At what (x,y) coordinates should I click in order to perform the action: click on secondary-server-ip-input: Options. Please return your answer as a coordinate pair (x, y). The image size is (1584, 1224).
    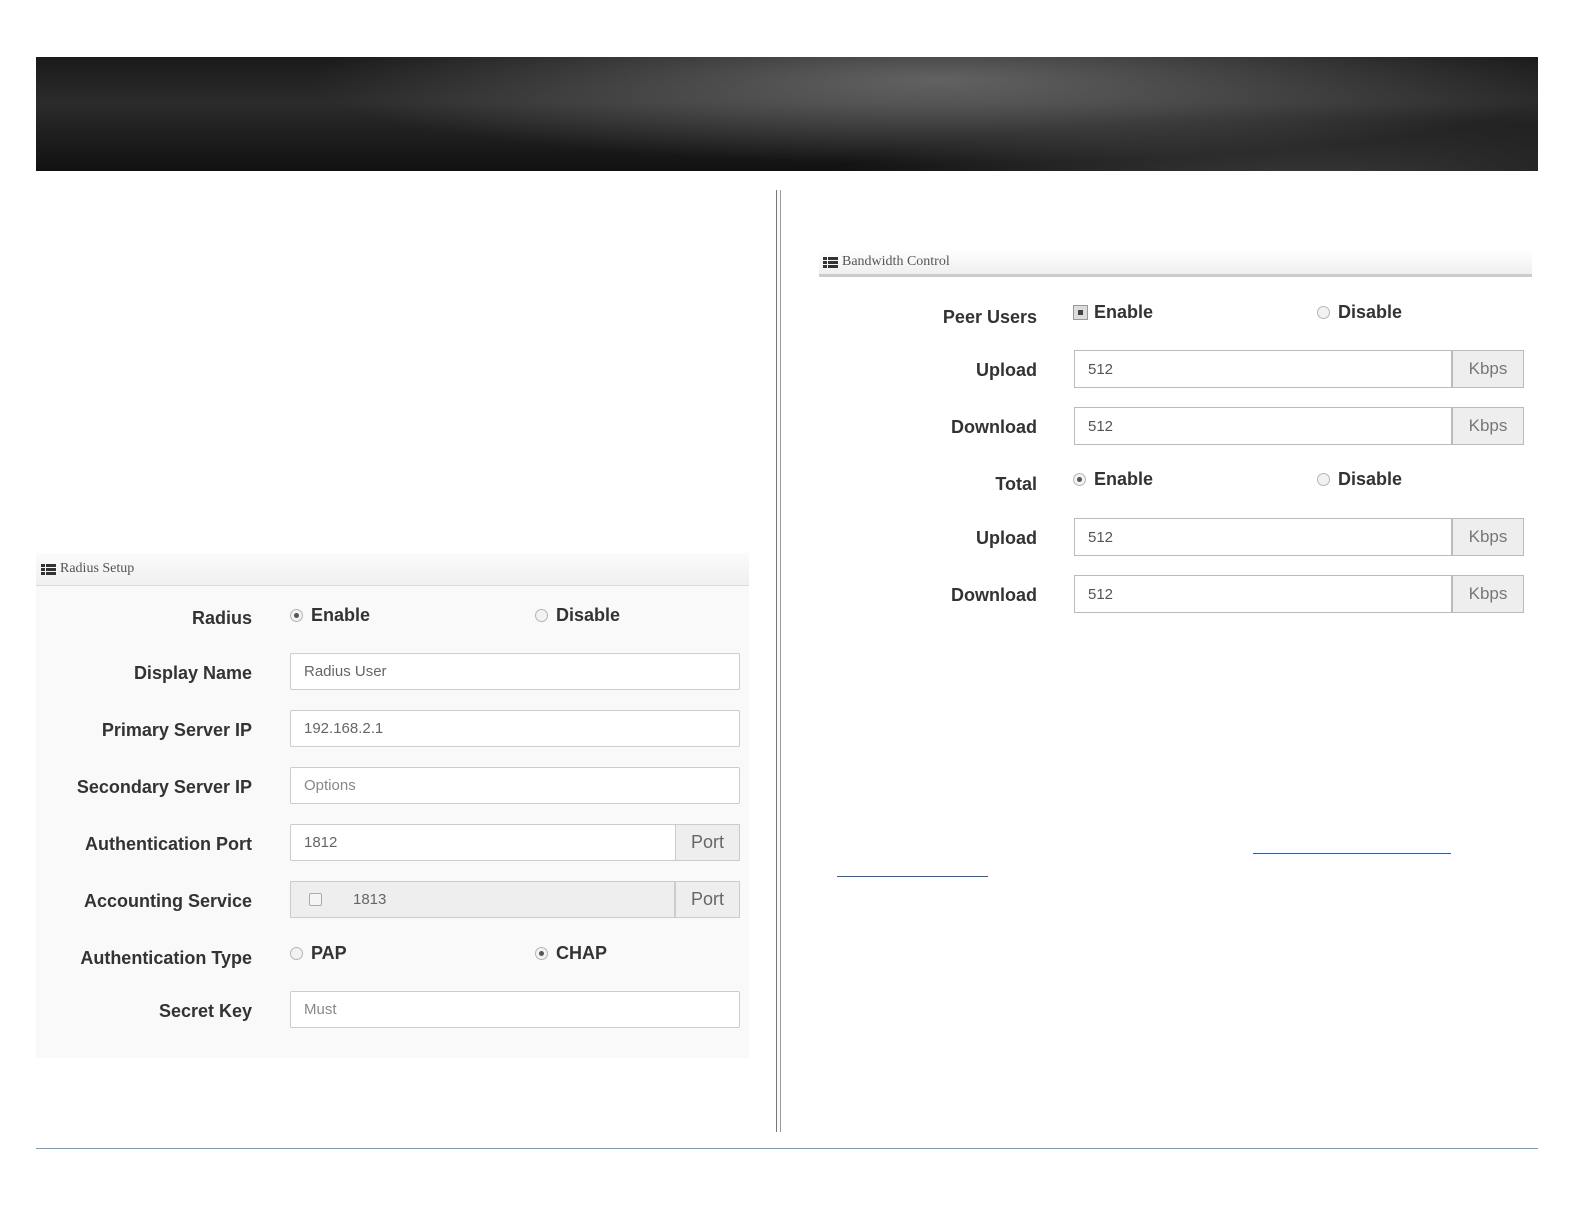
    Looking at the image, I should click on (515, 785).